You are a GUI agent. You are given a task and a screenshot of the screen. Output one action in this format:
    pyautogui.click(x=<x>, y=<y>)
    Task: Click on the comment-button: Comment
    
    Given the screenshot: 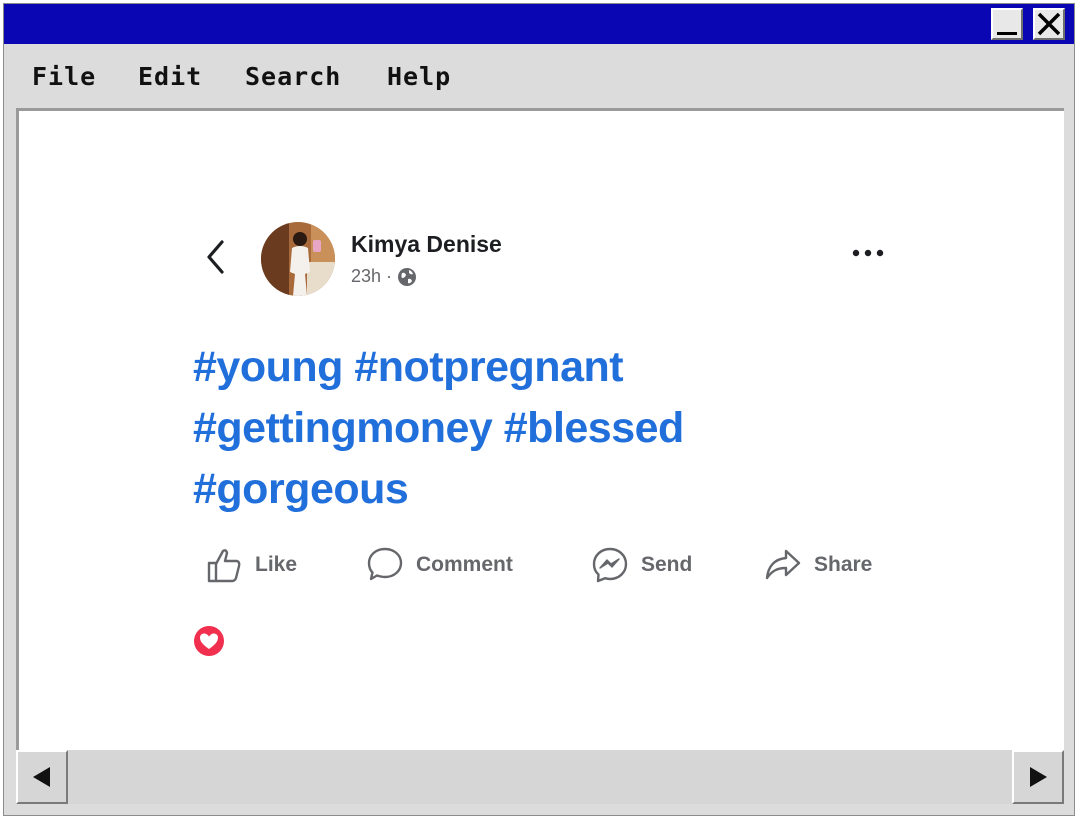 What is the action you would take?
    pyautogui.click(x=439, y=565)
    